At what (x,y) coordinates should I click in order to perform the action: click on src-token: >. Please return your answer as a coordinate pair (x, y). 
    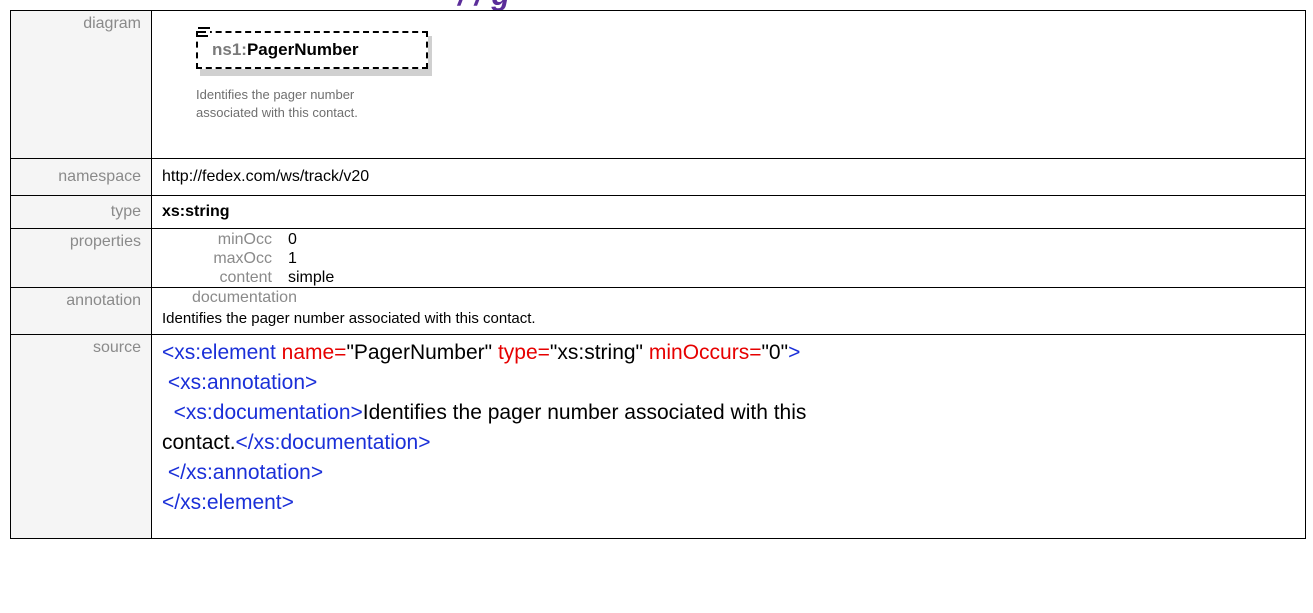
    Looking at the image, I should click on (794, 352).